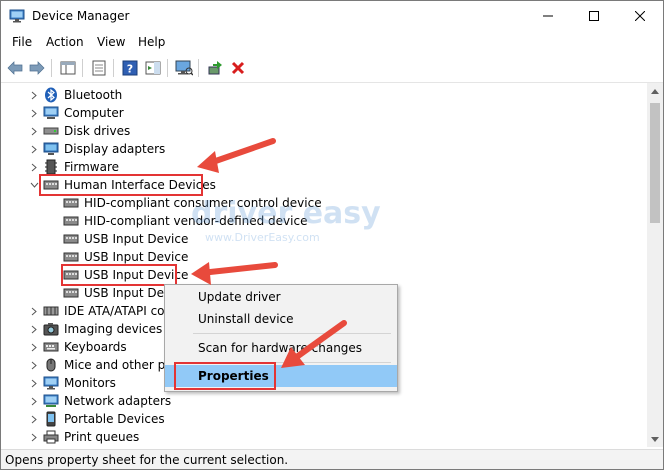 This screenshot has width=664, height=470. I want to click on firmware-icon, so click(51, 167).